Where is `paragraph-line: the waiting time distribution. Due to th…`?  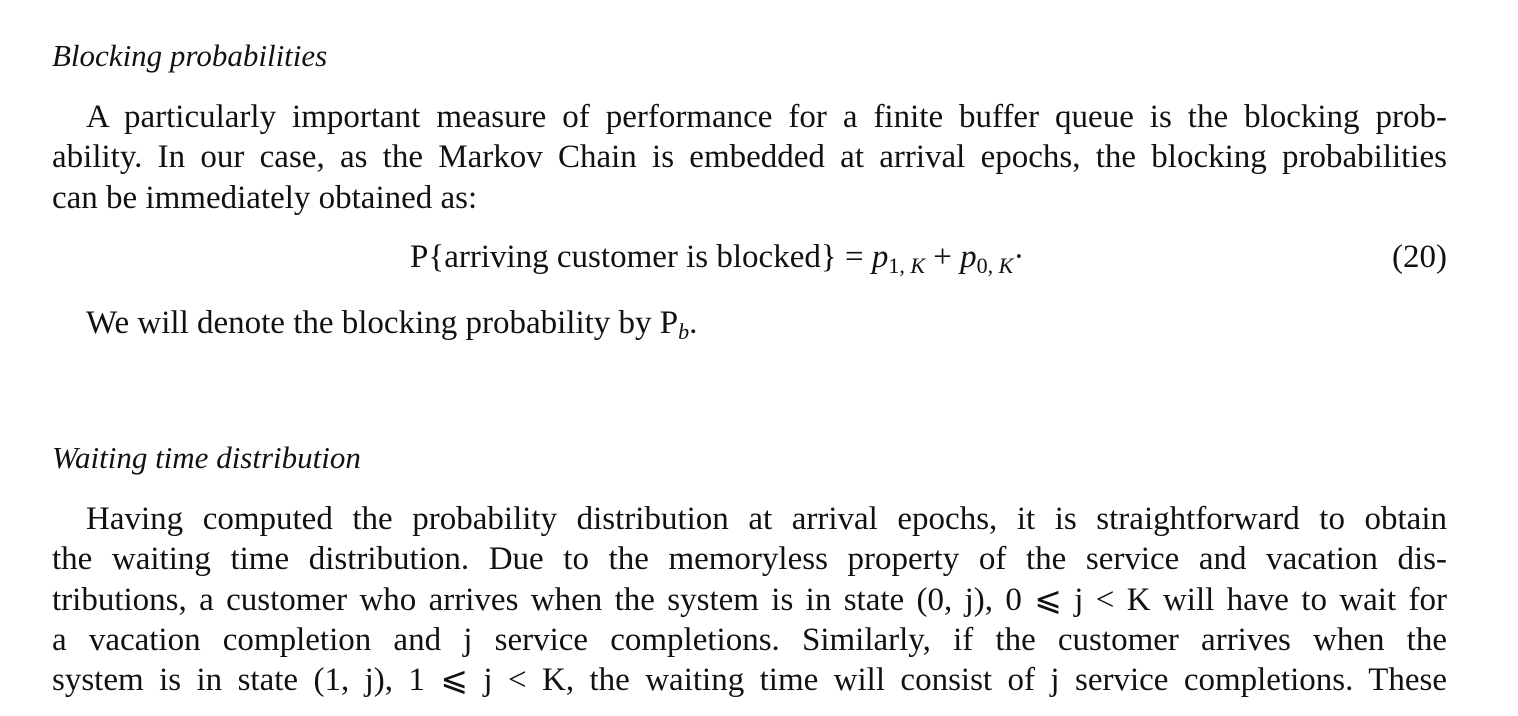
paragraph-line: the waiting time distribution. Due to th… is located at coordinates (749, 559).